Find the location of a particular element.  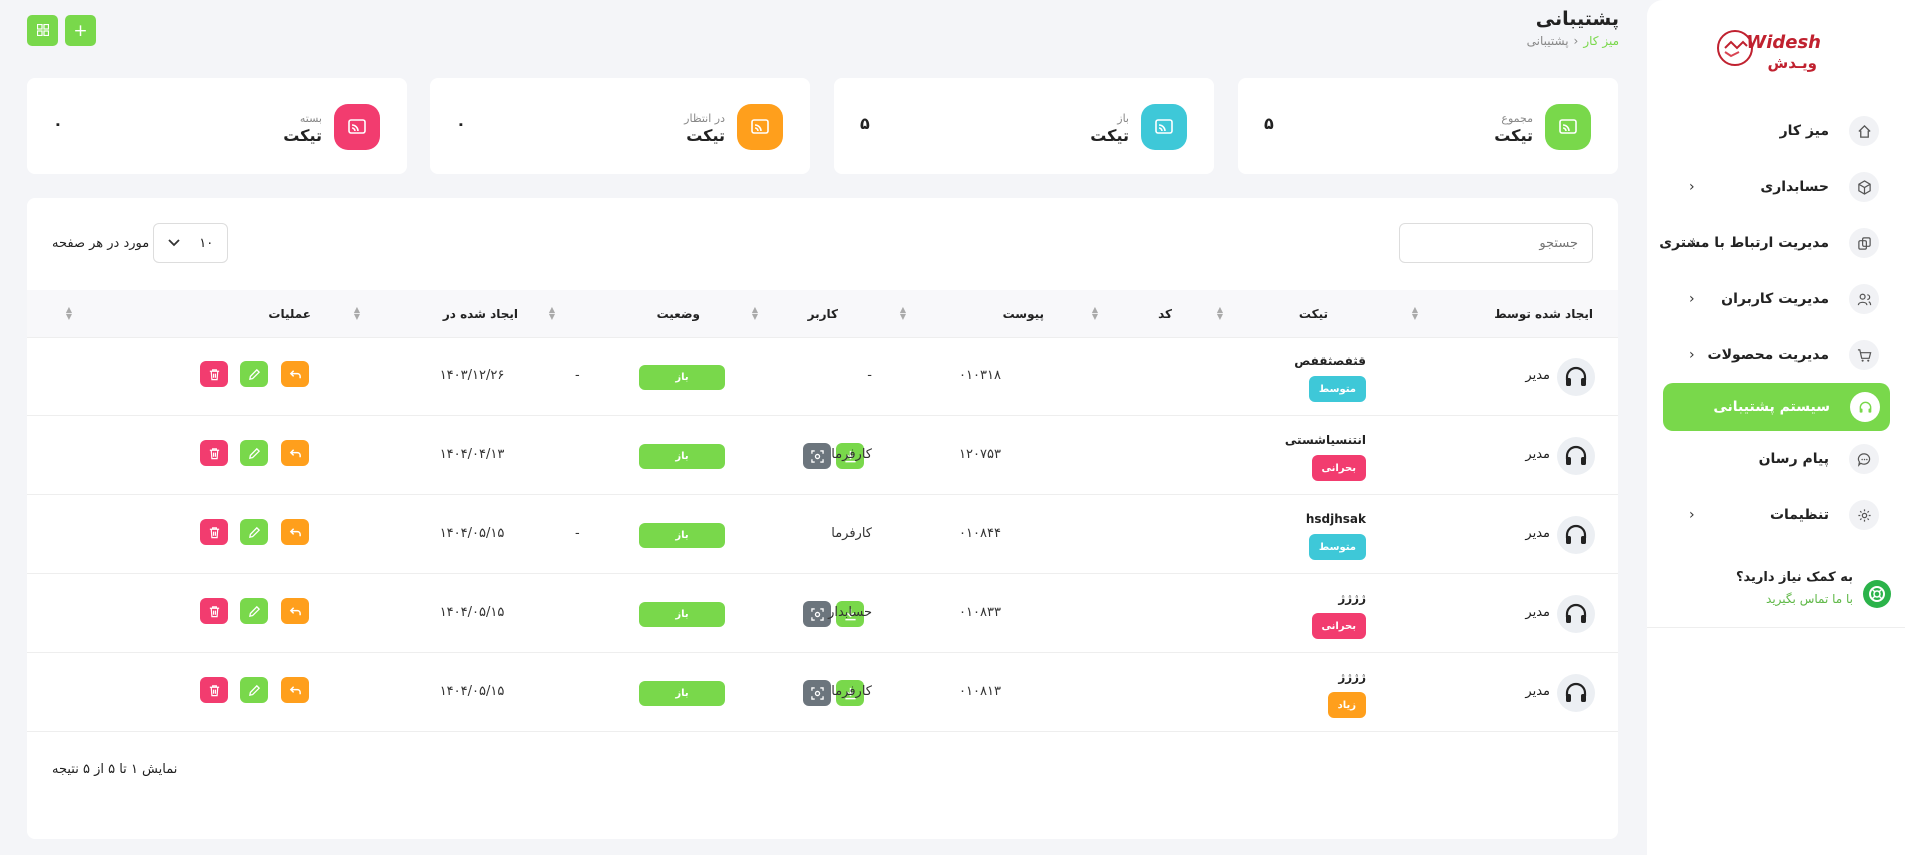

sidebar-item-label: پیام رسان is located at coordinates (1793, 459).